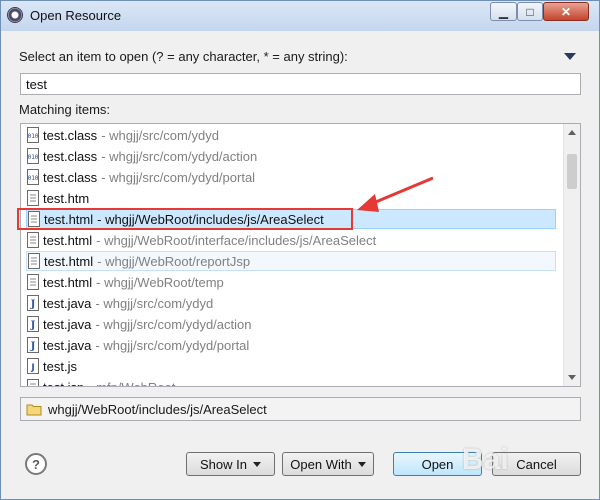  Describe the element at coordinates (76, 15) in the screenshot. I see `window-title: Open Resource` at that location.